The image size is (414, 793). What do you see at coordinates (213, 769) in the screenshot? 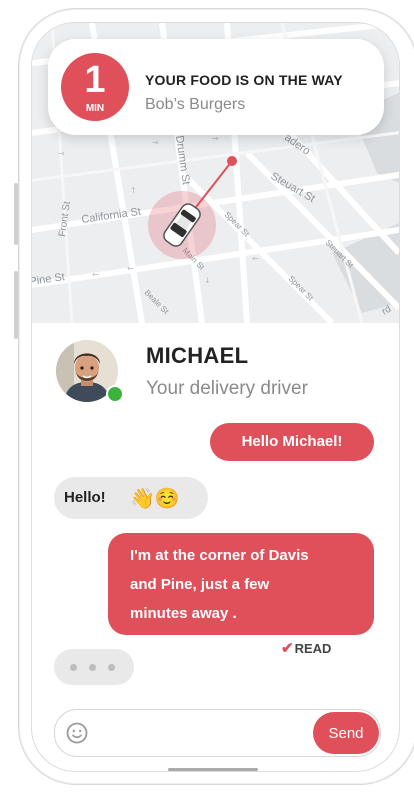
I see `home-indicator` at bounding box center [213, 769].